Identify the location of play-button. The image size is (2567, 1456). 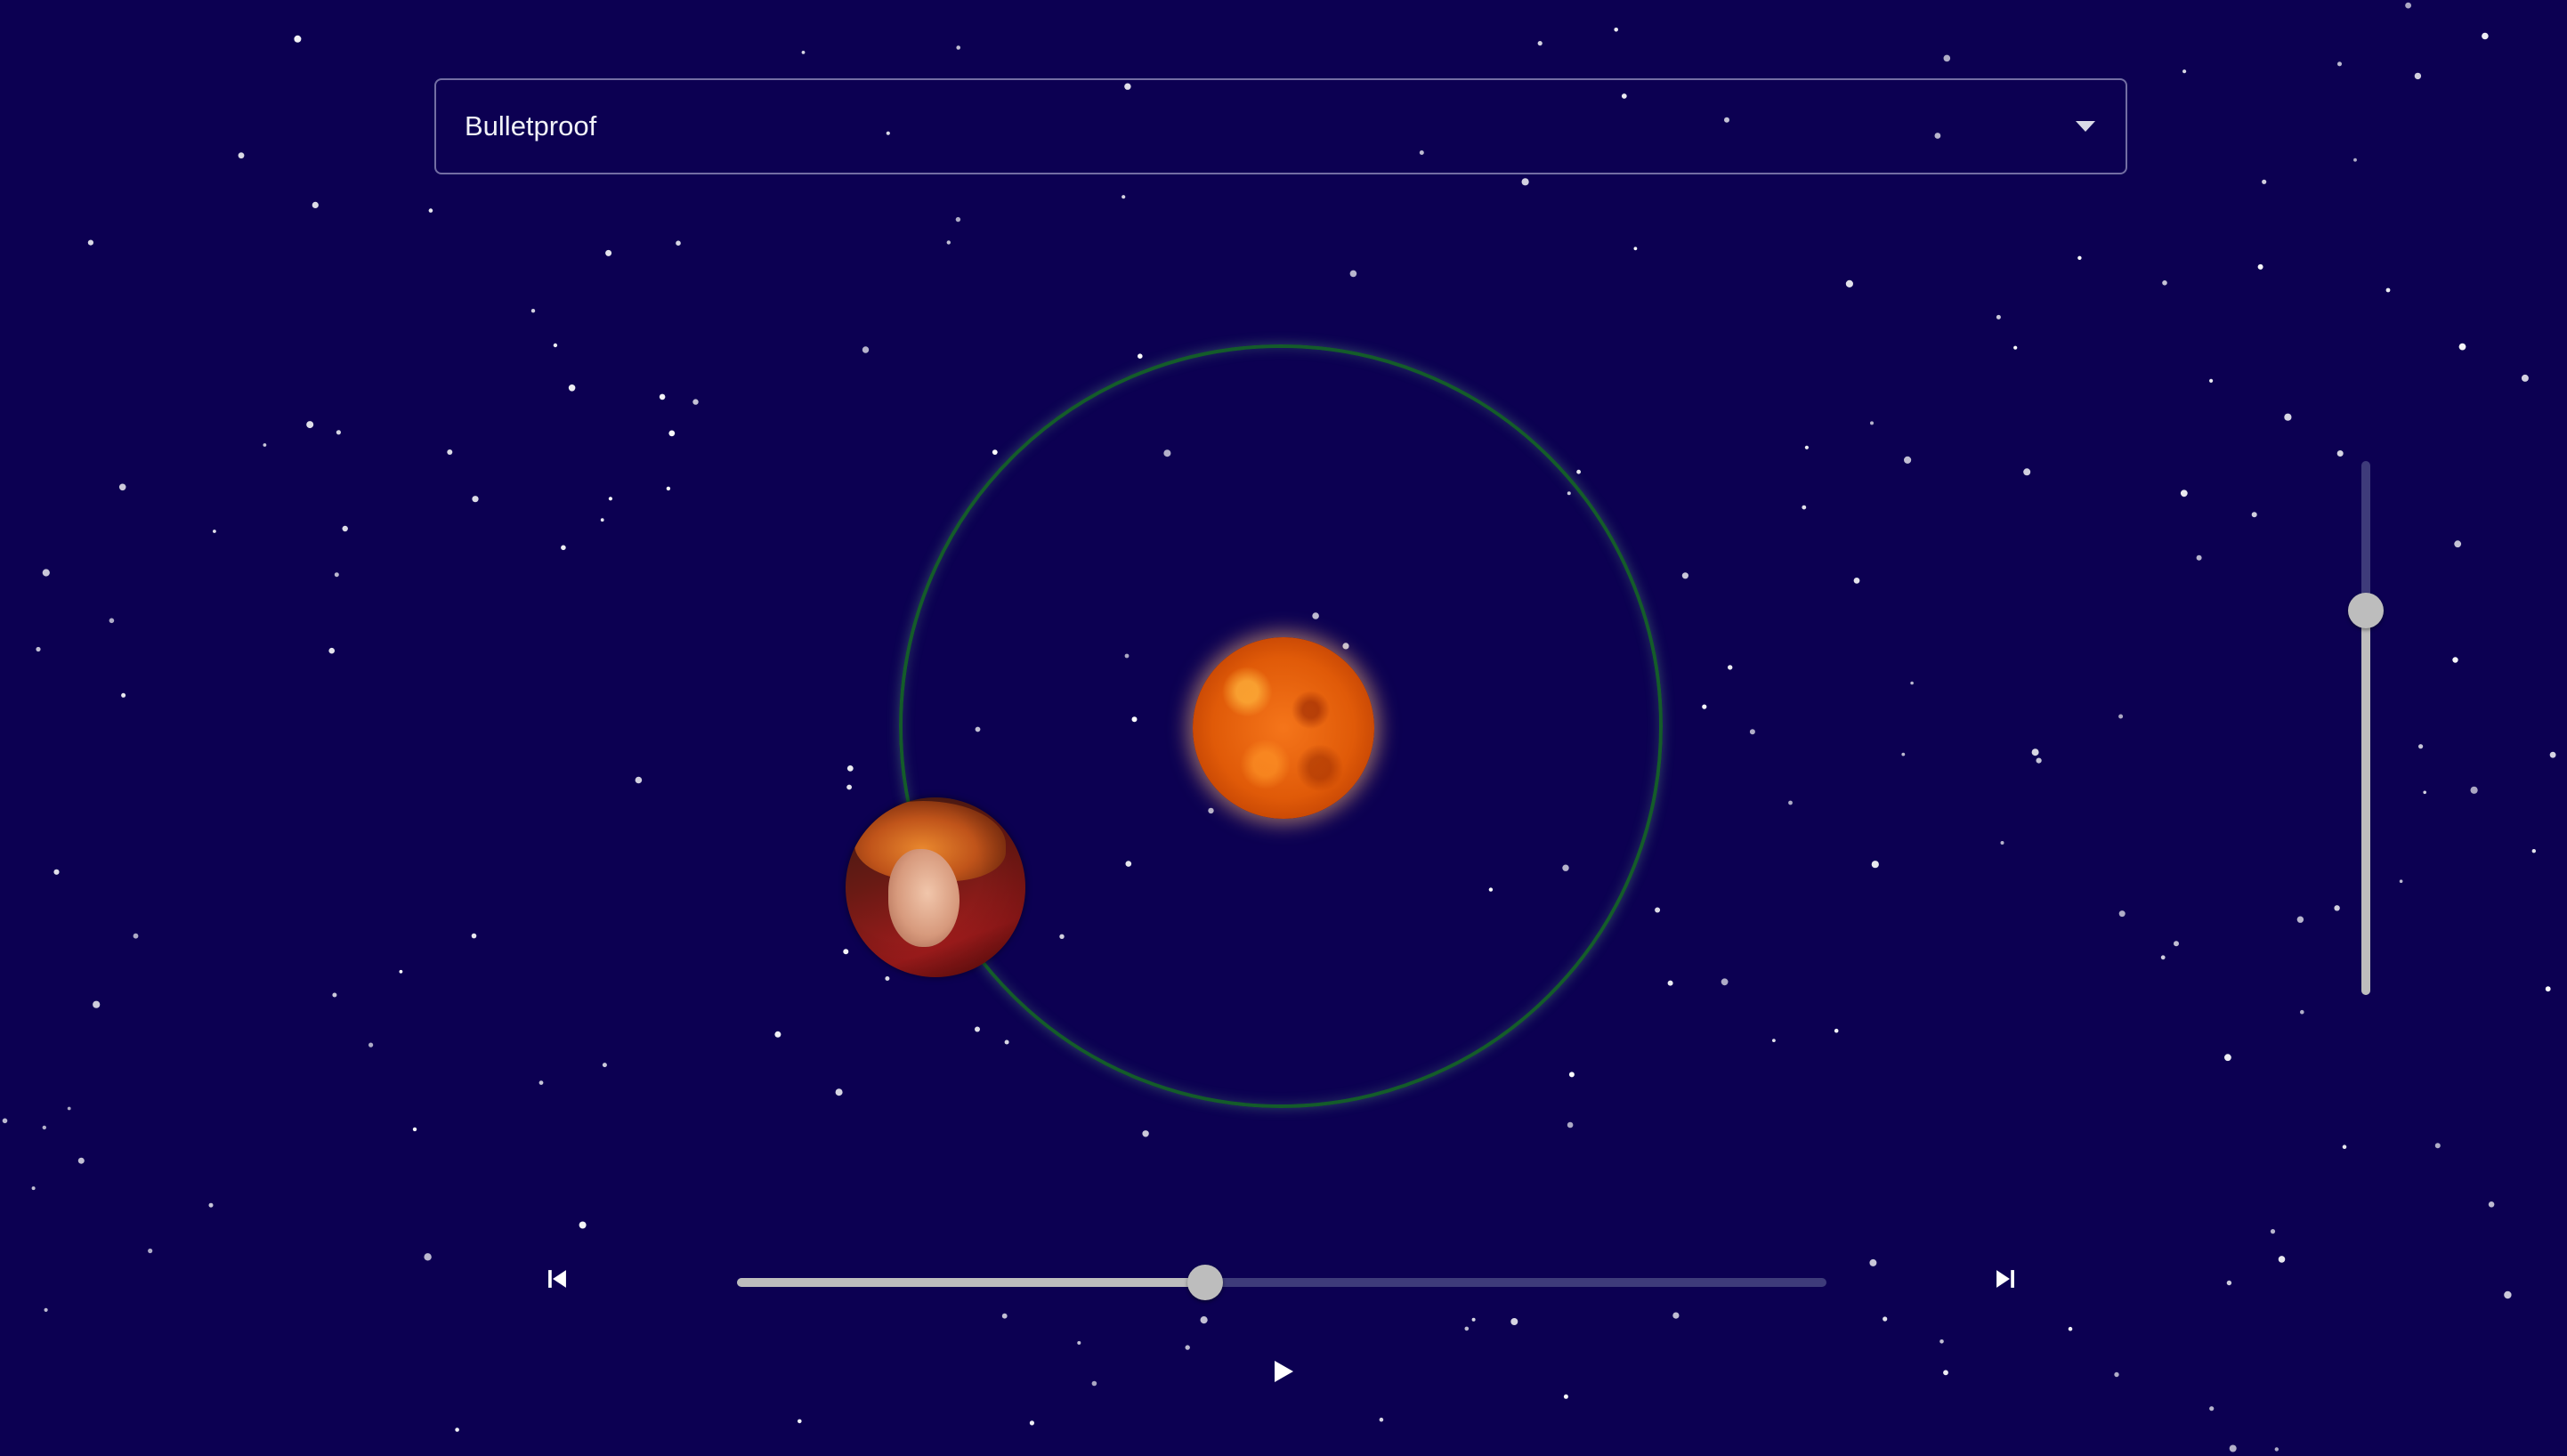
(1283, 1371).